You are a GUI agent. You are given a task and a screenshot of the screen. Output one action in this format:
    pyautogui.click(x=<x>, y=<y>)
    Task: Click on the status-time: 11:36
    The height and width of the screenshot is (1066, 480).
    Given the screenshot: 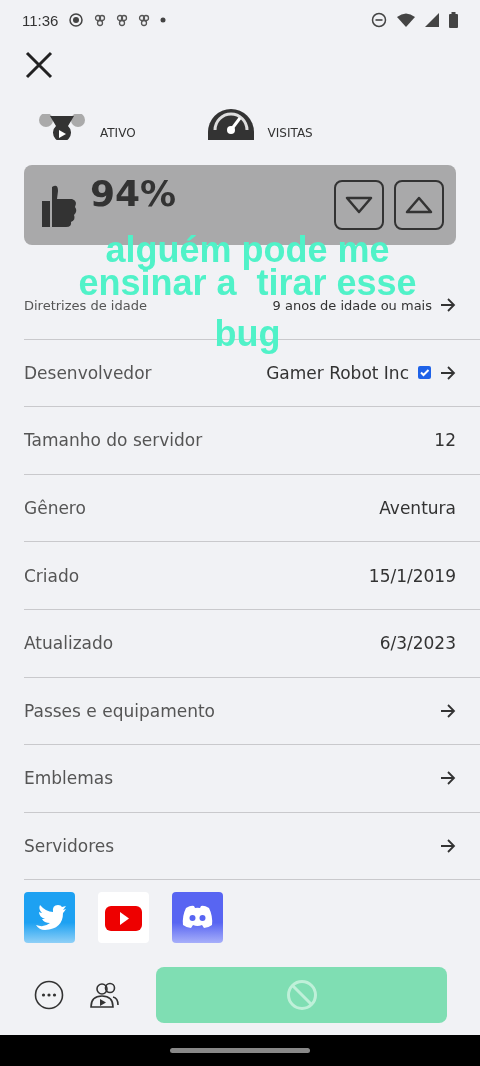 What is the action you would take?
    pyautogui.click(x=40, y=20)
    